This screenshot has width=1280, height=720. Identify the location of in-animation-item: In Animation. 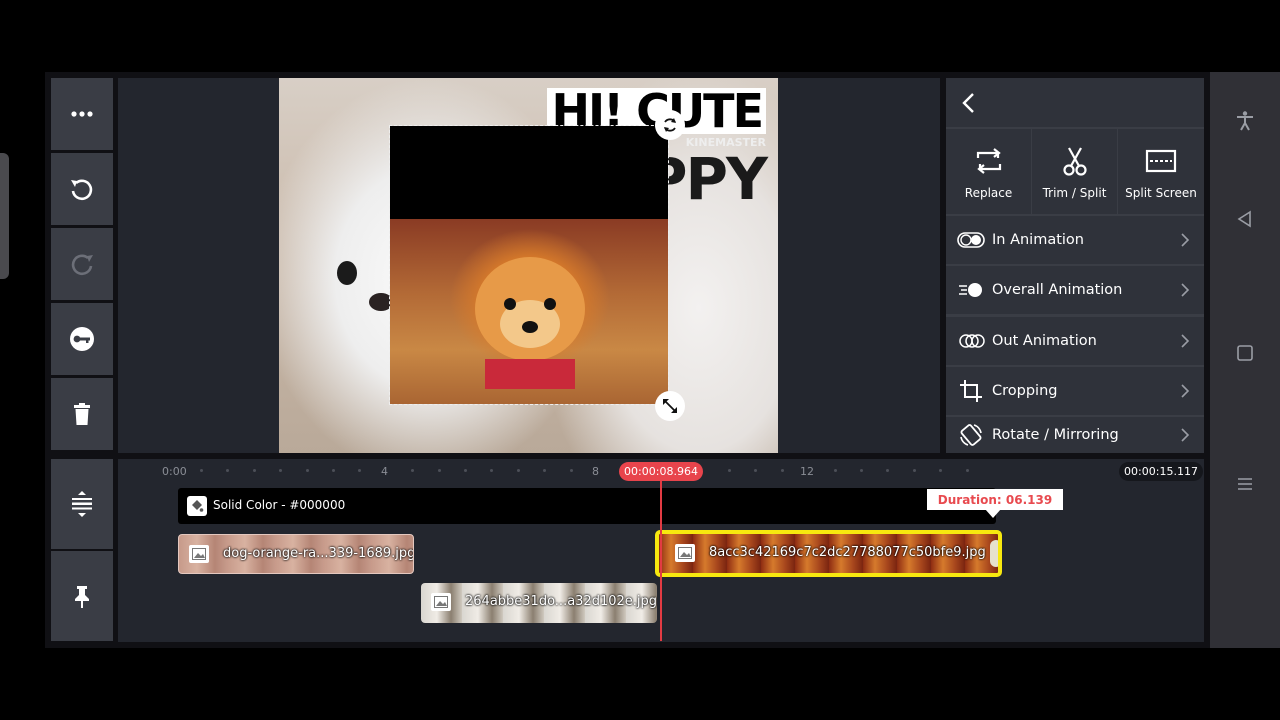
(1075, 240).